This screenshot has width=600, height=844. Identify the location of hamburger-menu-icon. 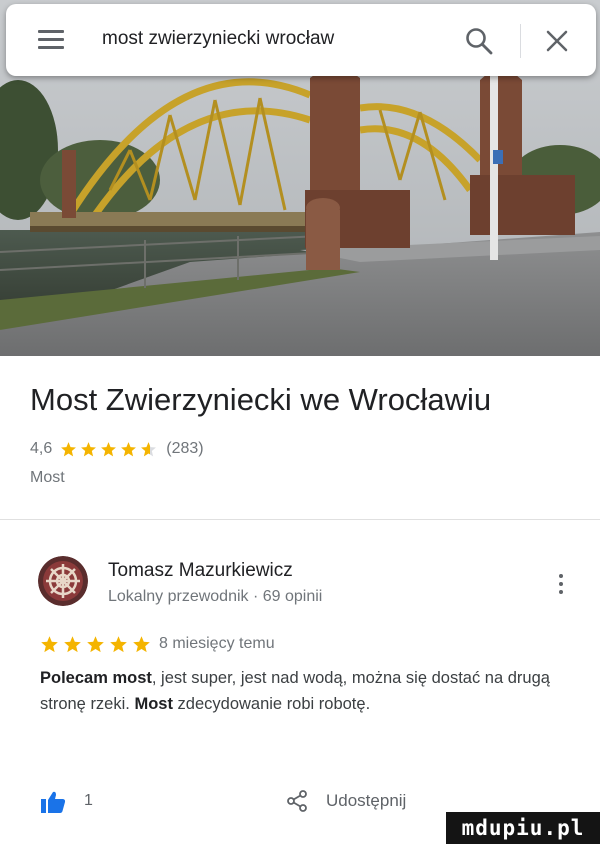
(51, 40).